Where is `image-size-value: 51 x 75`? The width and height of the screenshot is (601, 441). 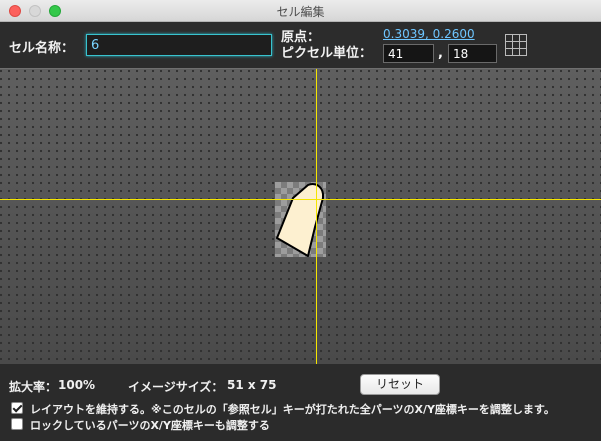
image-size-value: 51 x 75 is located at coordinates (252, 385).